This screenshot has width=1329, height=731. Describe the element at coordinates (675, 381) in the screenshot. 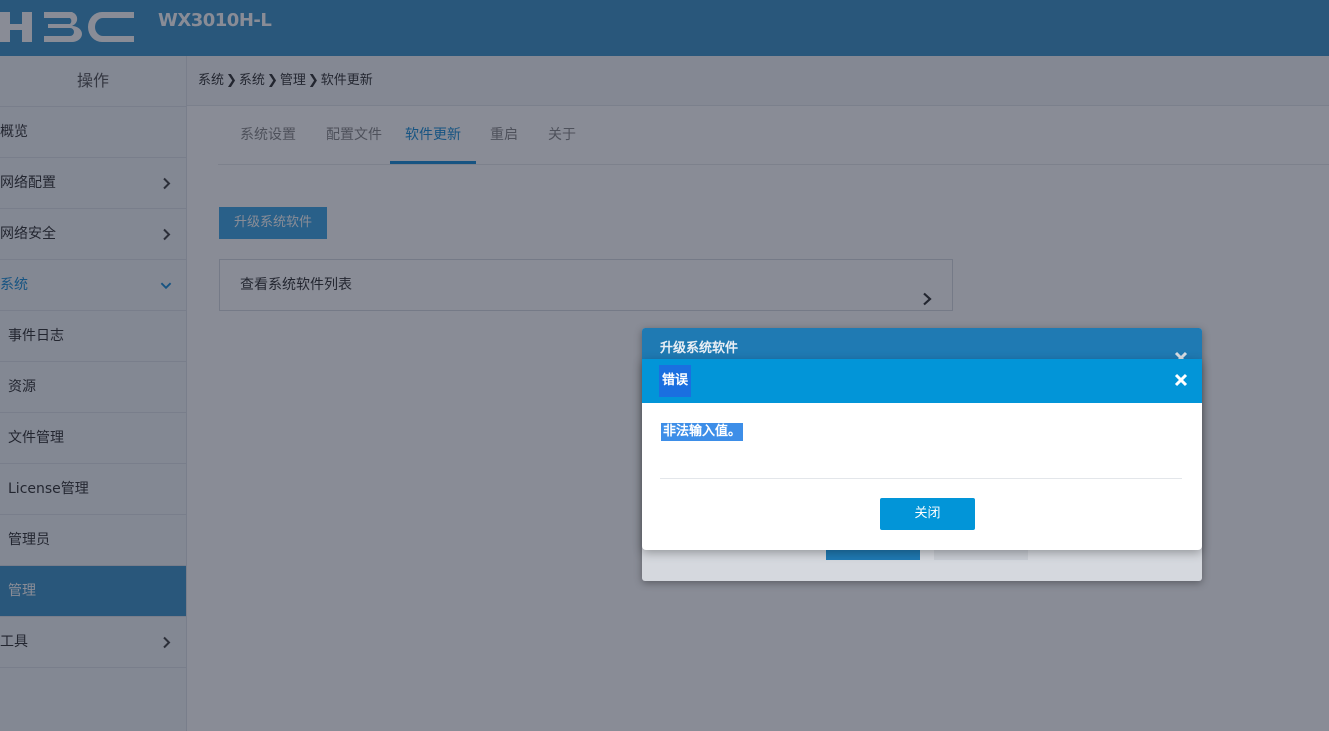

I see `error-dialog-title: 错误` at that location.